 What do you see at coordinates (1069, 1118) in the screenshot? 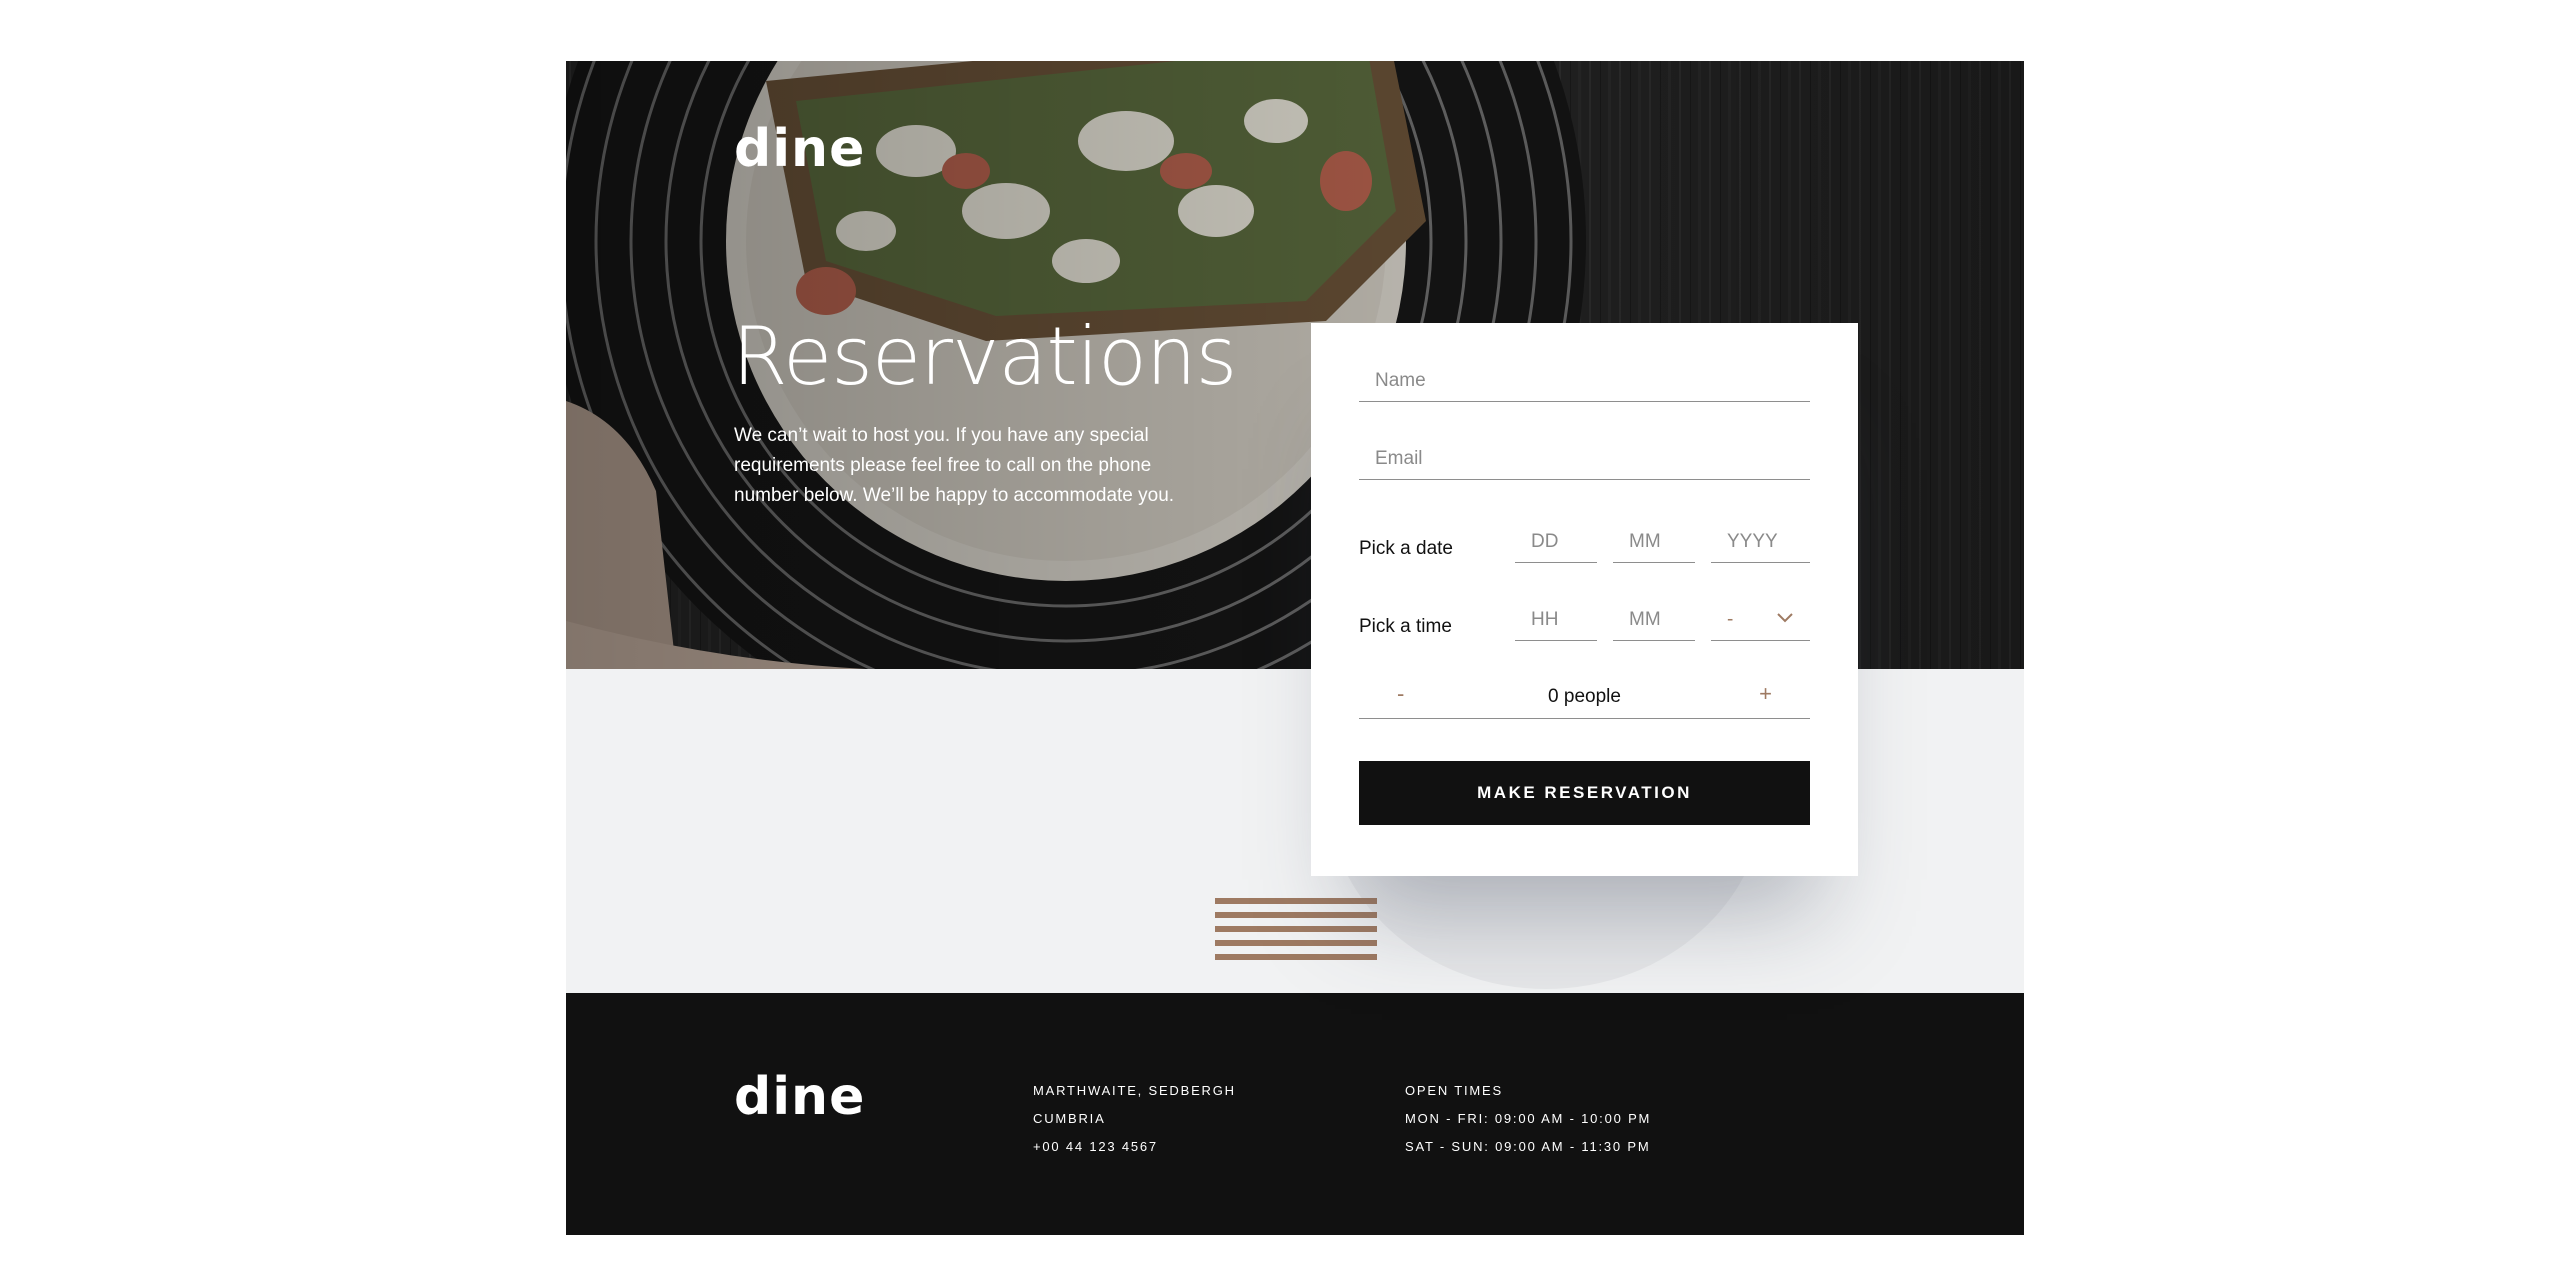
I see `address-line: CUMBRIA` at bounding box center [1069, 1118].